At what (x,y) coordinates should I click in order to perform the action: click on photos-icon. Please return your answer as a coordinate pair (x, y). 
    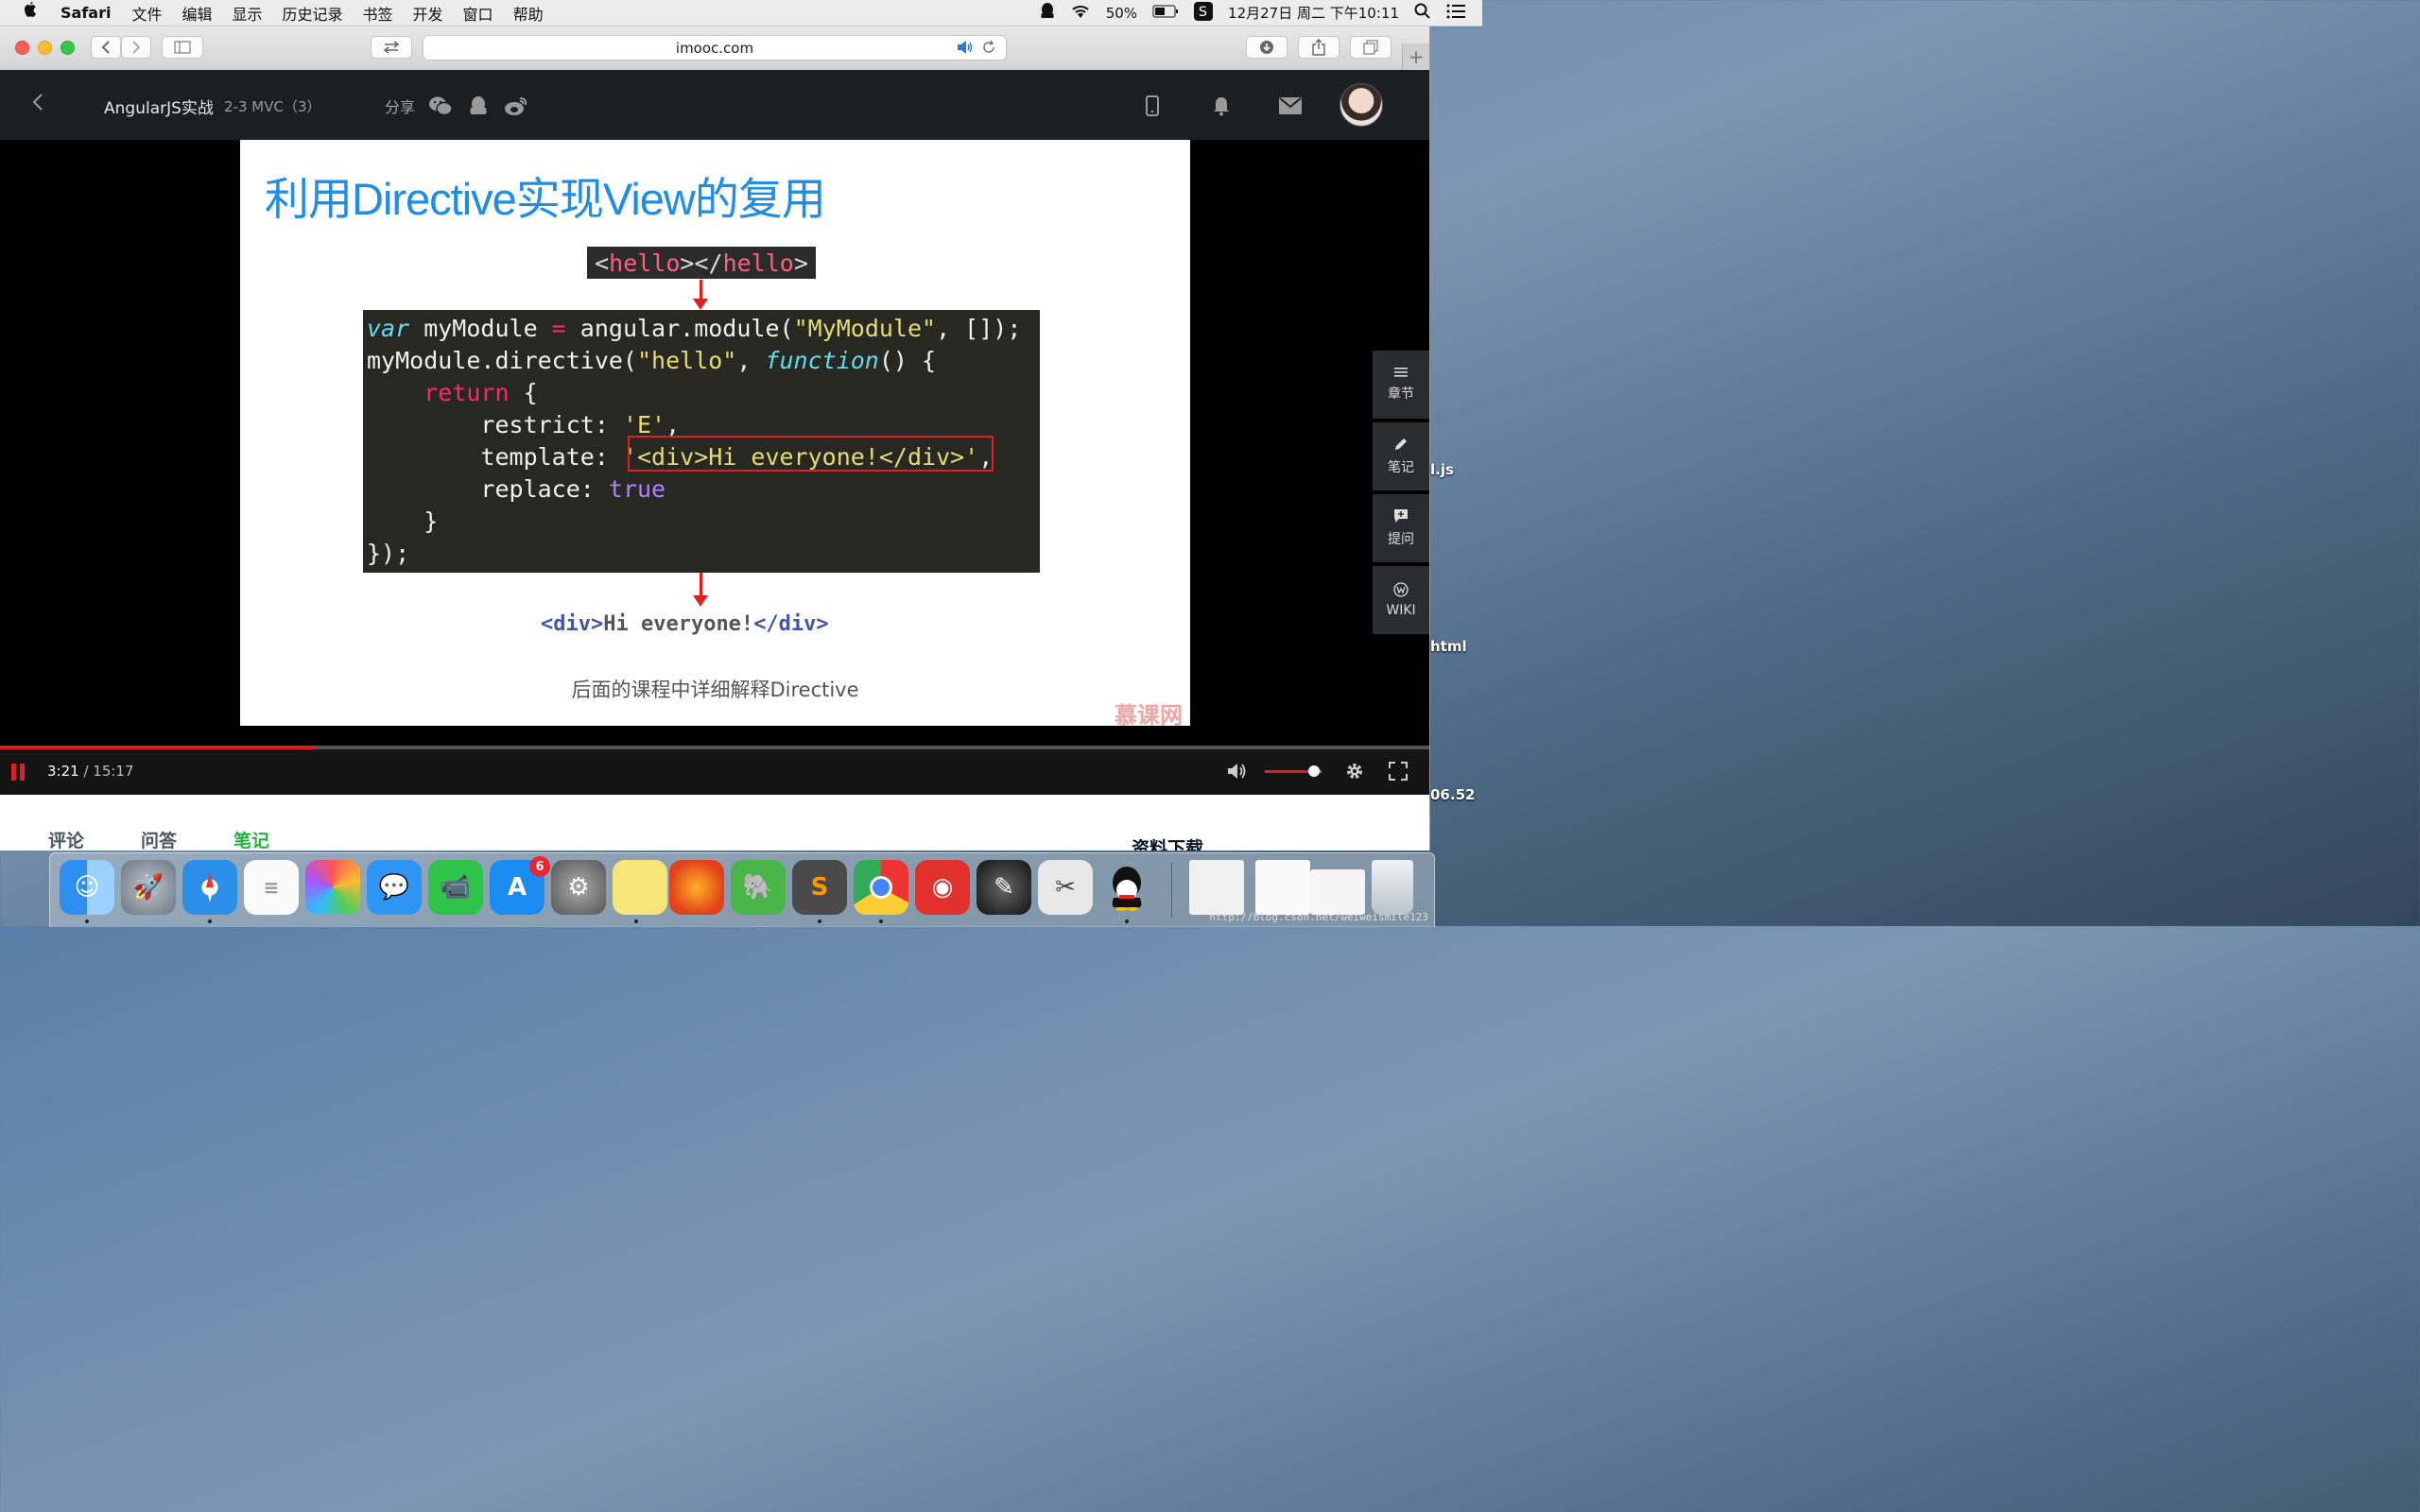
    Looking at the image, I should click on (332, 887).